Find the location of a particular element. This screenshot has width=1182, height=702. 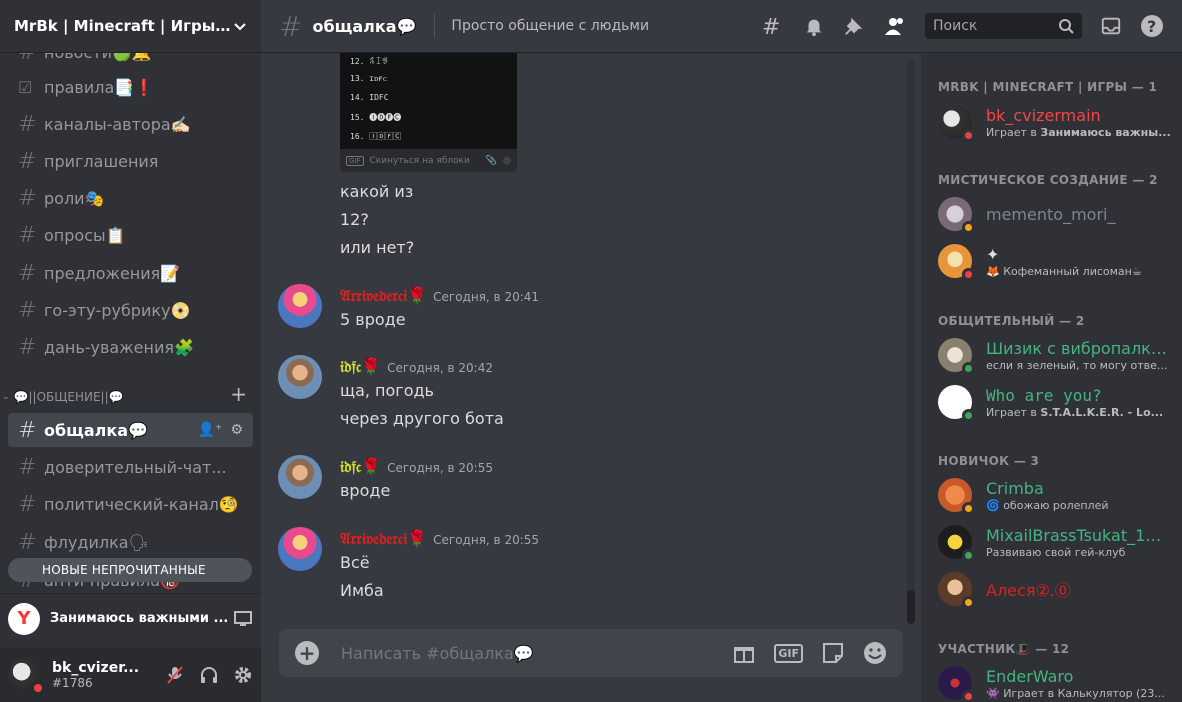

member-item: memento_mori_ is located at coordinates (1058, 214).